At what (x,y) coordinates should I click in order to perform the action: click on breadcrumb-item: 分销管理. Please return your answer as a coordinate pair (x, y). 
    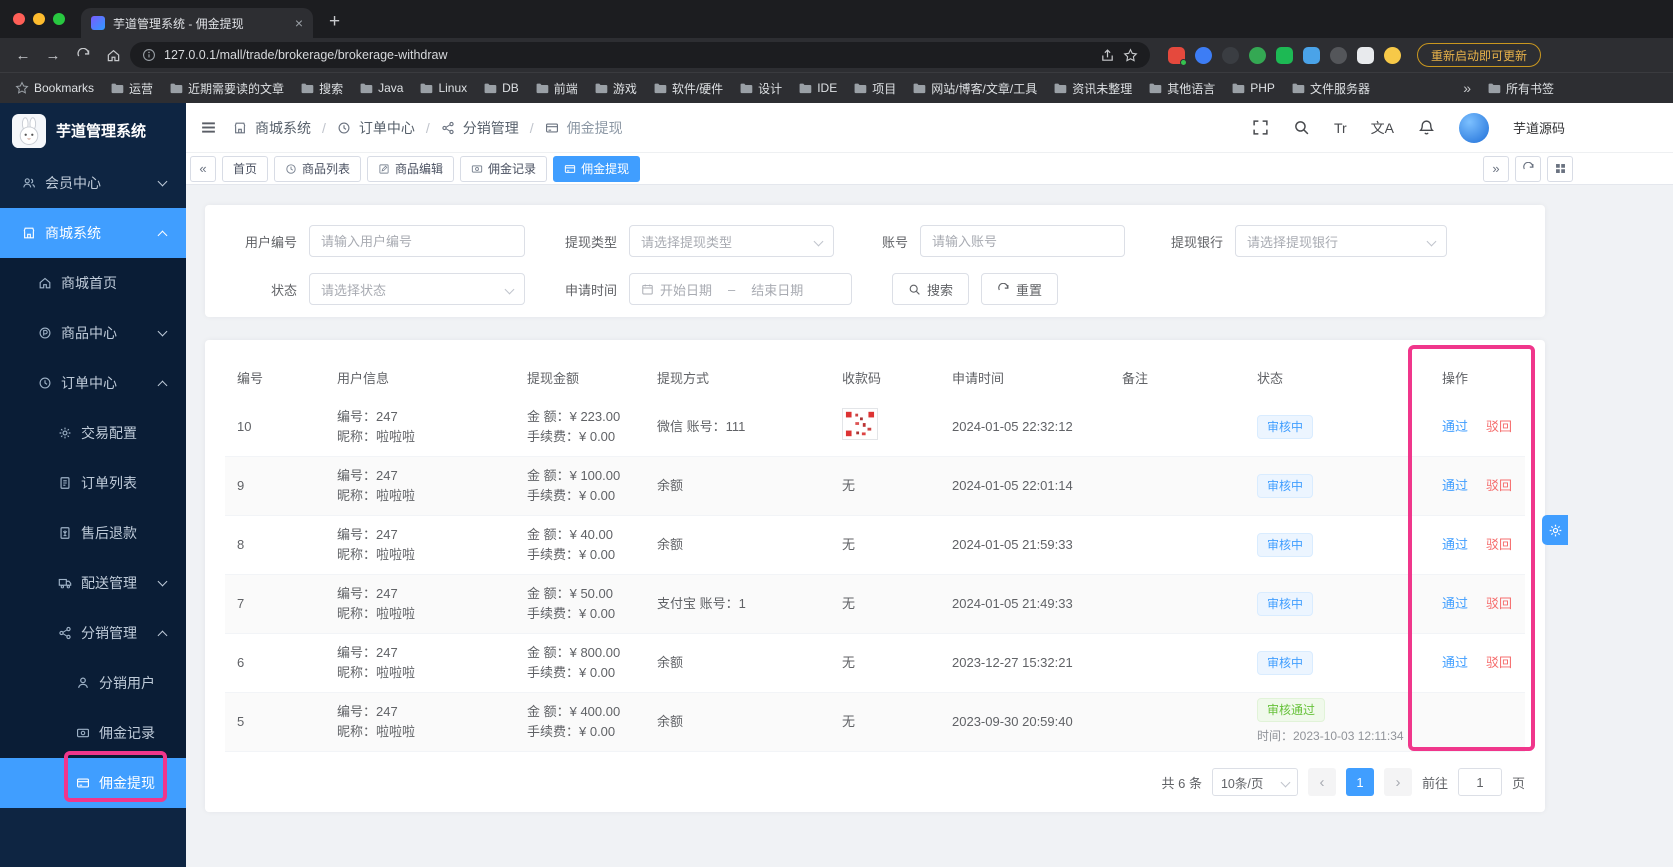
    Looking at the image, I should click on (491, 128).